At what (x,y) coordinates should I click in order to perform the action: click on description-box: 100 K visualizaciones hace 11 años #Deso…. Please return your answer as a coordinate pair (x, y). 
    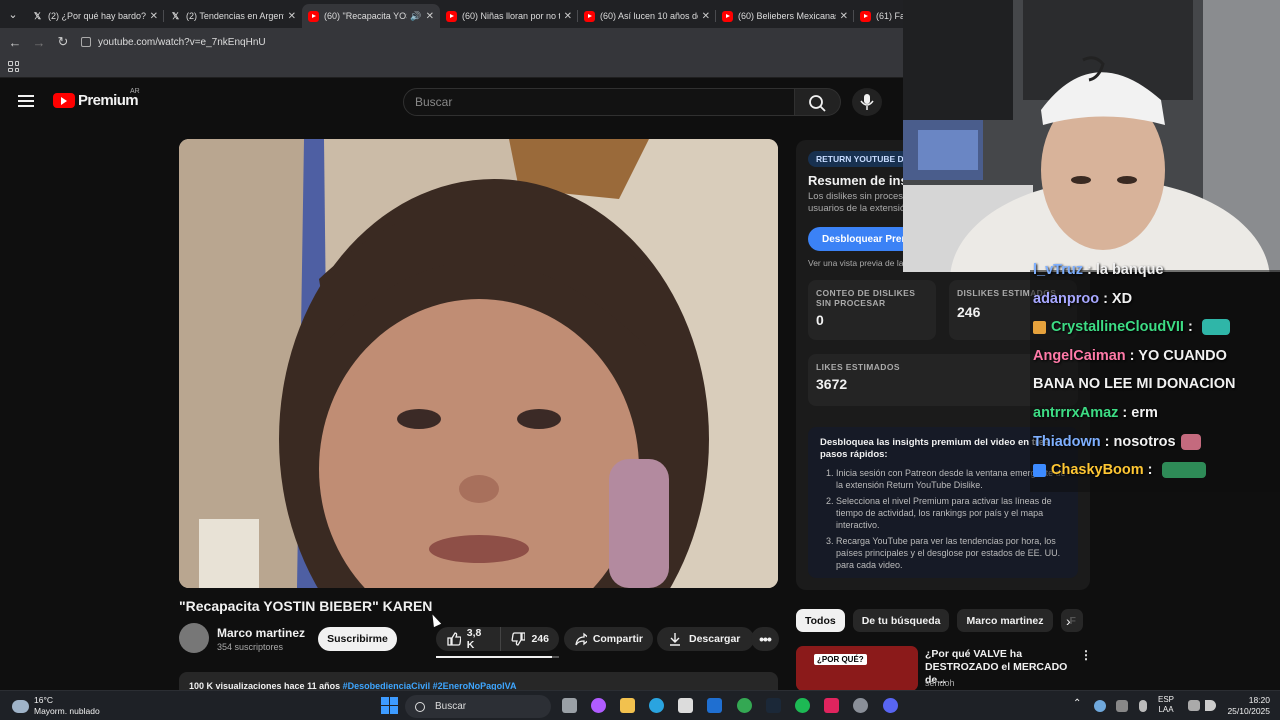
    Looking at the image, I should click on (478, 682).